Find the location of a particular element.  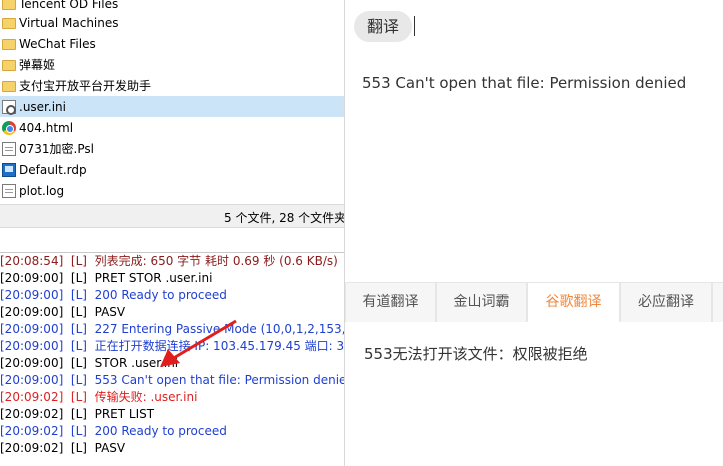

file-row: 支付宝开放平台开发助手 is located at coordinates (172, 85).